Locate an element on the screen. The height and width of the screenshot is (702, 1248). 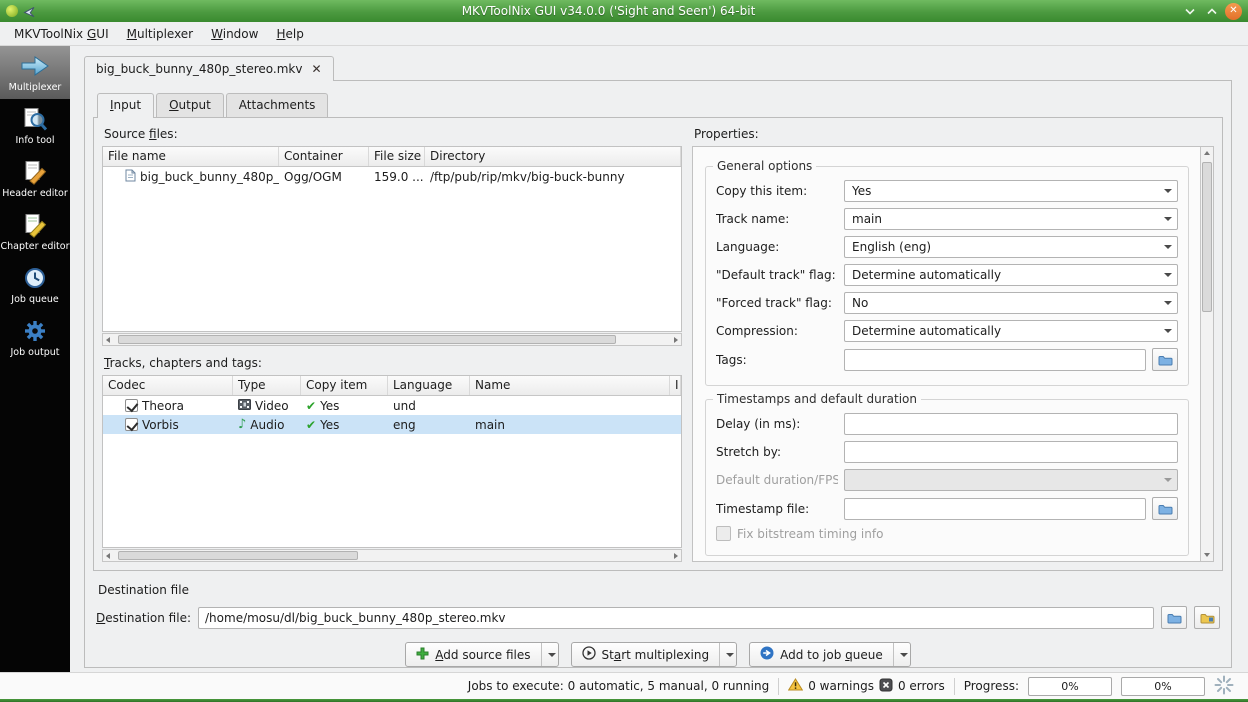
source-files-hscrollbar is located at coordinates (392, 339).